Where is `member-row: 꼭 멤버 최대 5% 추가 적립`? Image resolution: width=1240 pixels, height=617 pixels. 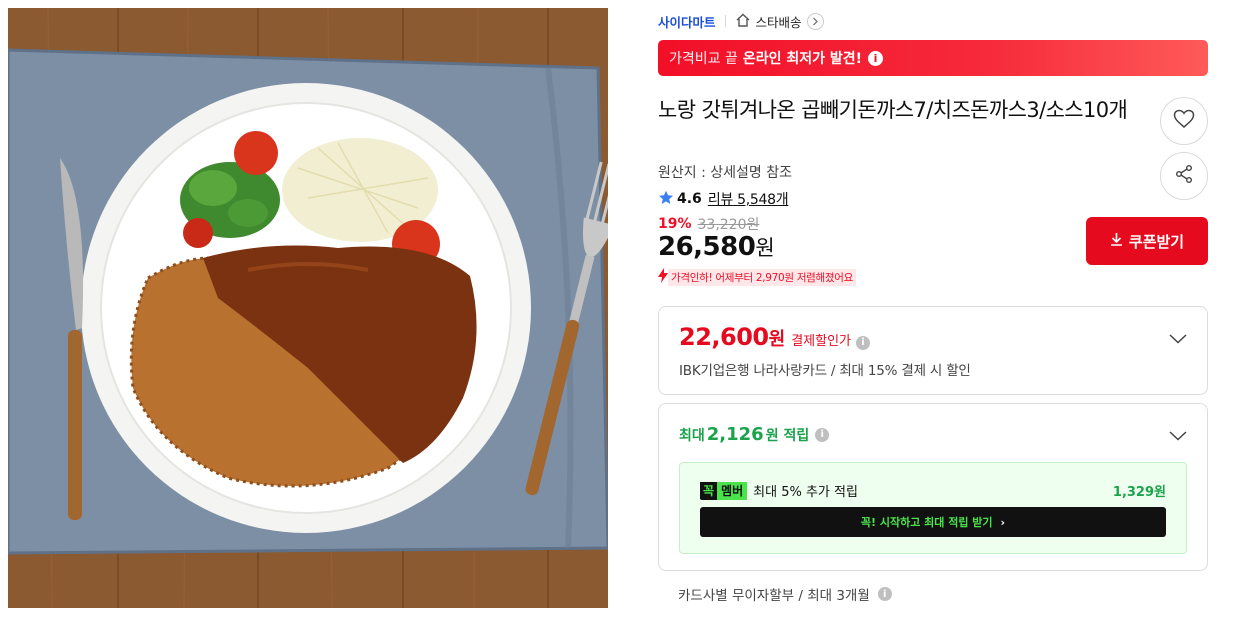
member-row: 꼭 멤버 최대 5% 추가 적립 is located at coordinates (779, 490).